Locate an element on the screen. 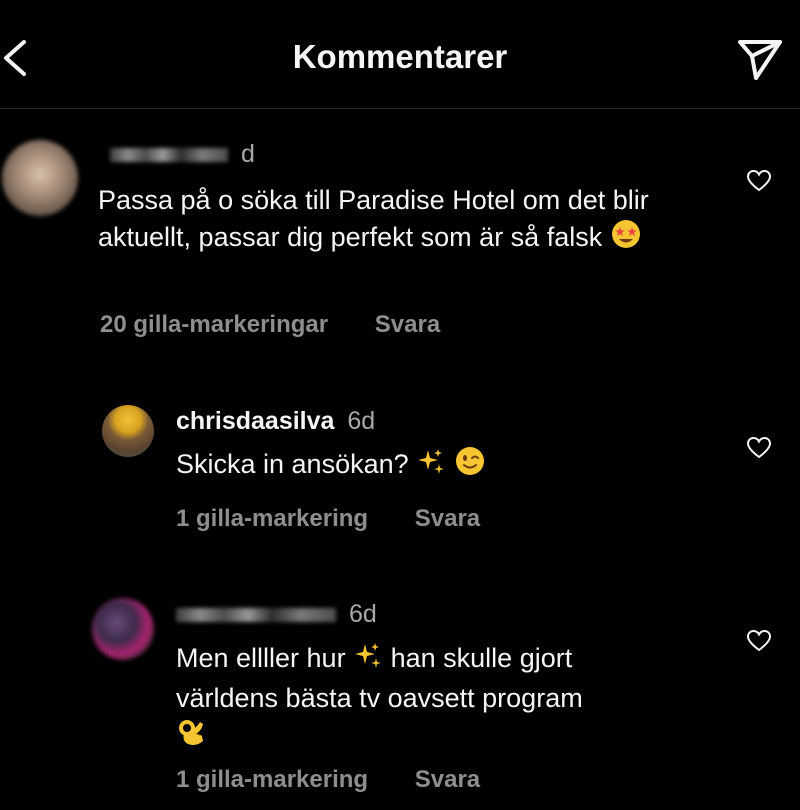  direct-send-icon is located at coordinates (760, 60).